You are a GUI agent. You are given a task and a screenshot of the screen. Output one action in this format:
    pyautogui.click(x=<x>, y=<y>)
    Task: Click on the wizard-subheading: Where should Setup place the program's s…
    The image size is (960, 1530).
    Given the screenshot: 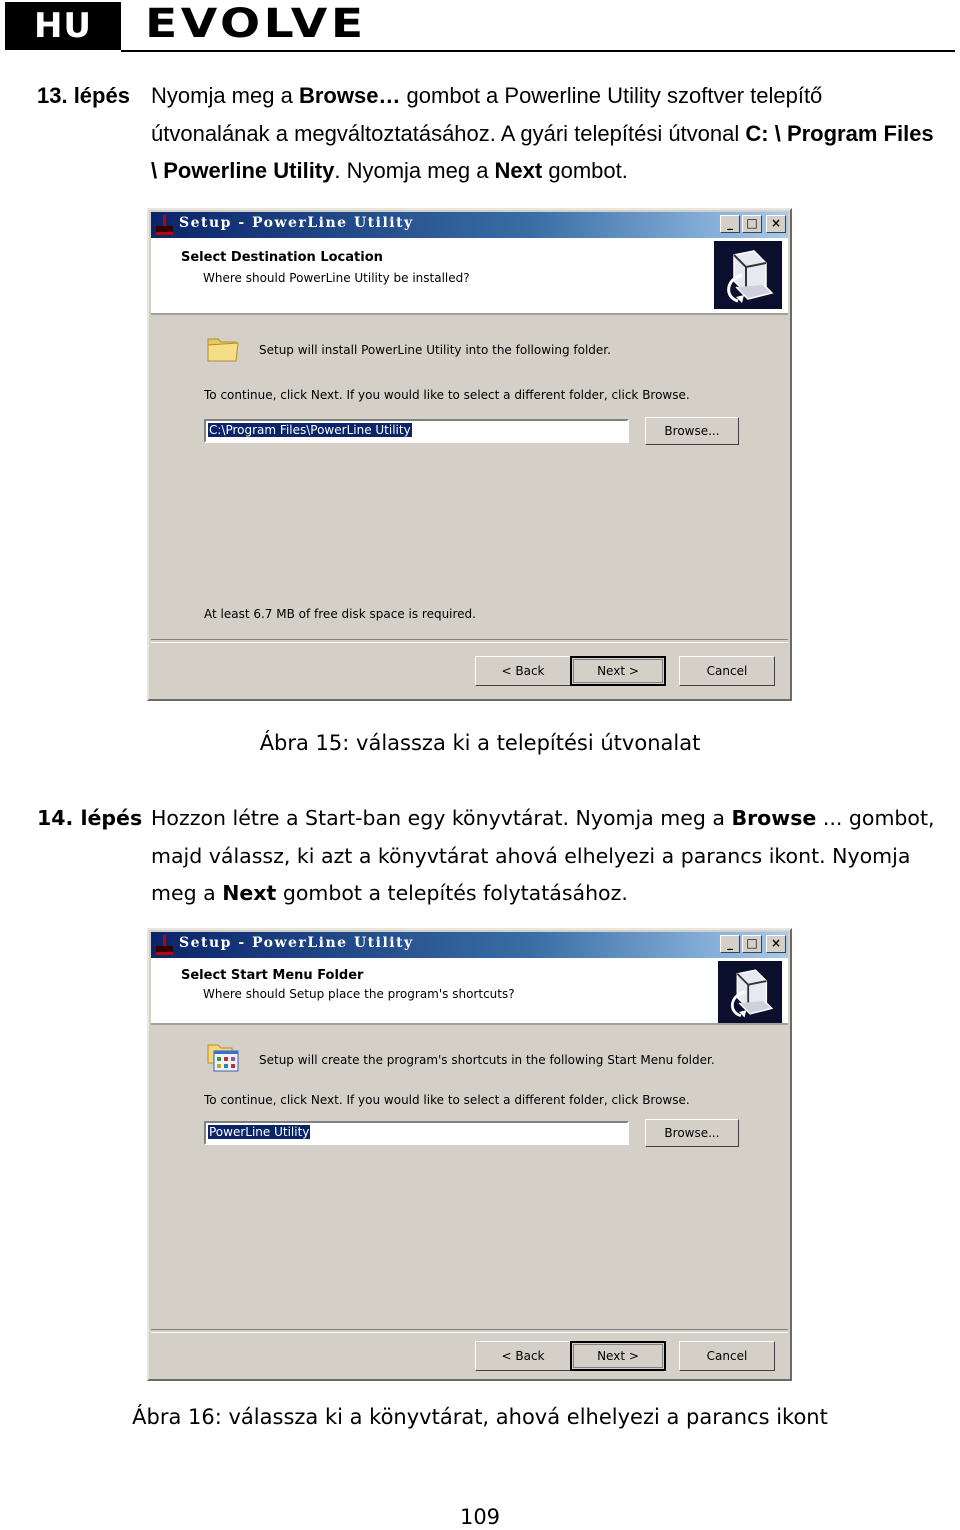 What is the action you would take?
    pyautogui.click(x=359, y=994)
    